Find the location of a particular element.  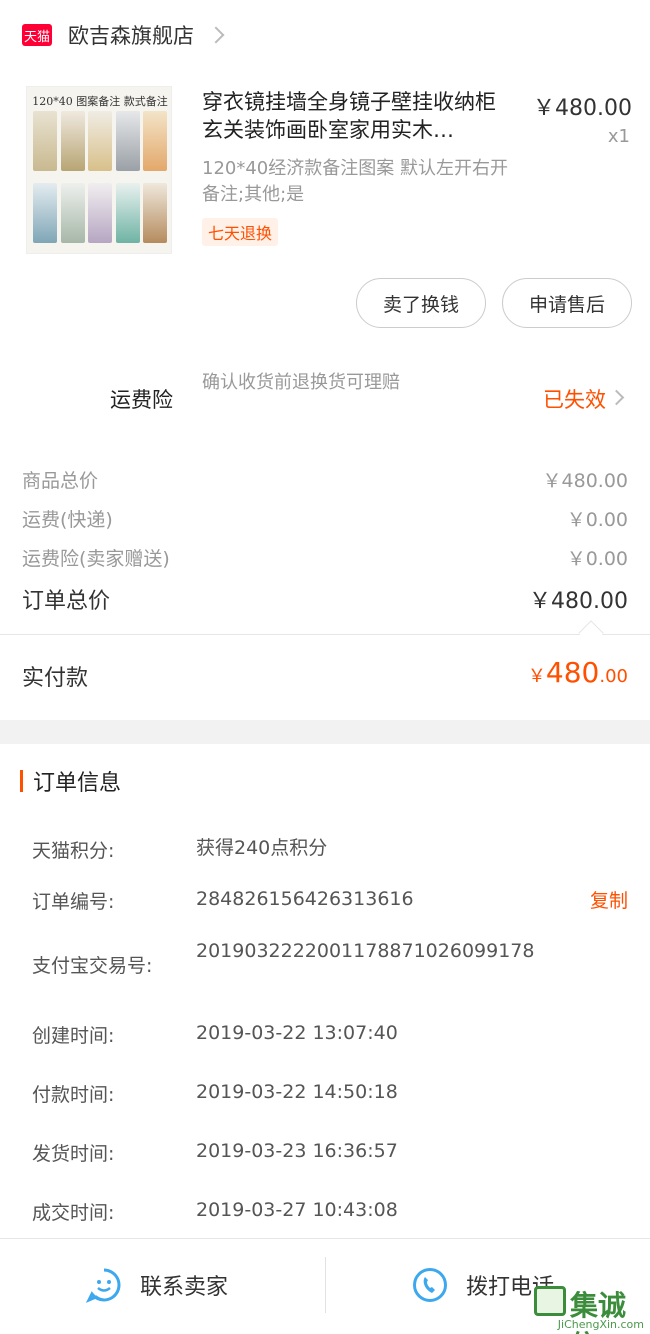

fee-value: ￥480.00 is located at coordinates (585, 481).